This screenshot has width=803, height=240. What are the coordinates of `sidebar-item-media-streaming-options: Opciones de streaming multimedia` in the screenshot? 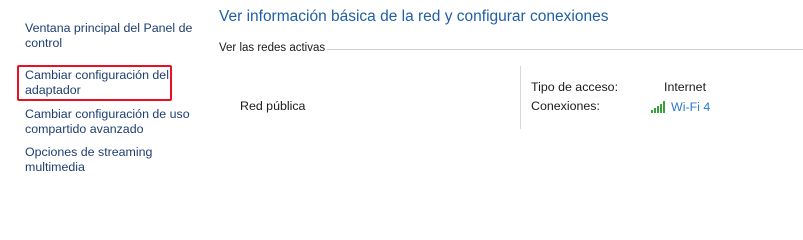 It's located at (110, 160).